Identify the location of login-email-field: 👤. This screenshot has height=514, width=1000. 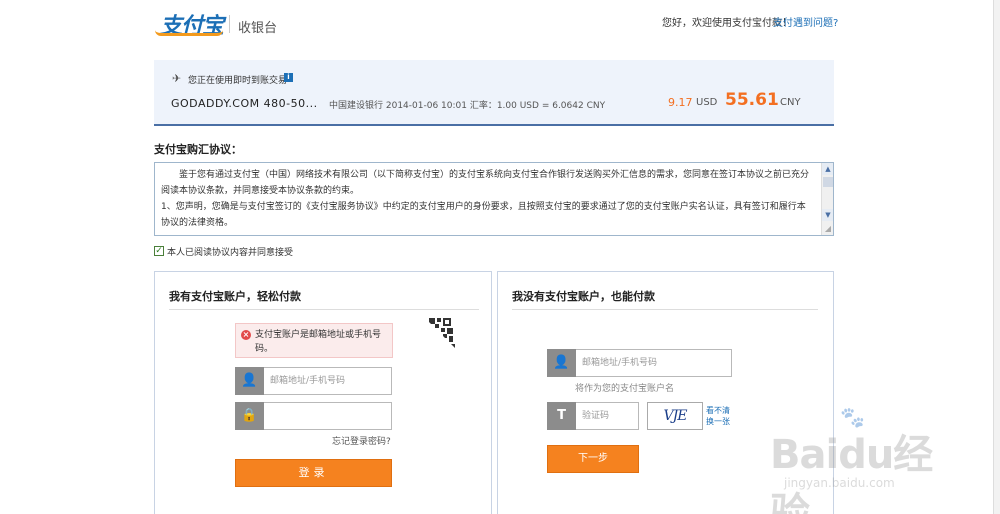
(313, 381).